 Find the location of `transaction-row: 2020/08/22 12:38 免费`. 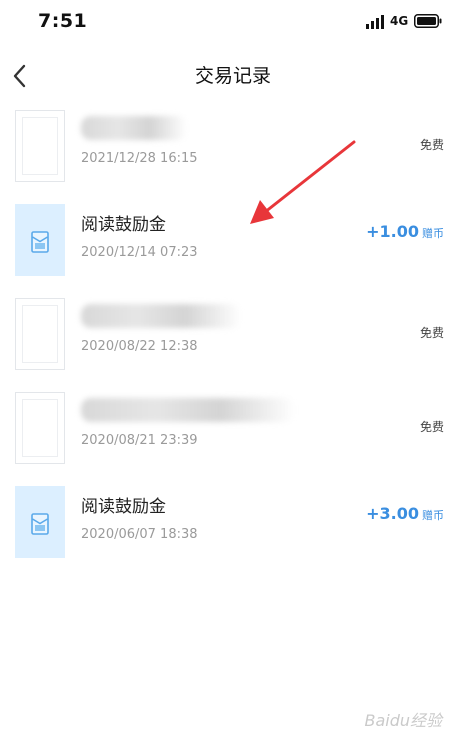

transaction-row: 2020/08/22 12:38 免费 is located at coordinates (233, 335).